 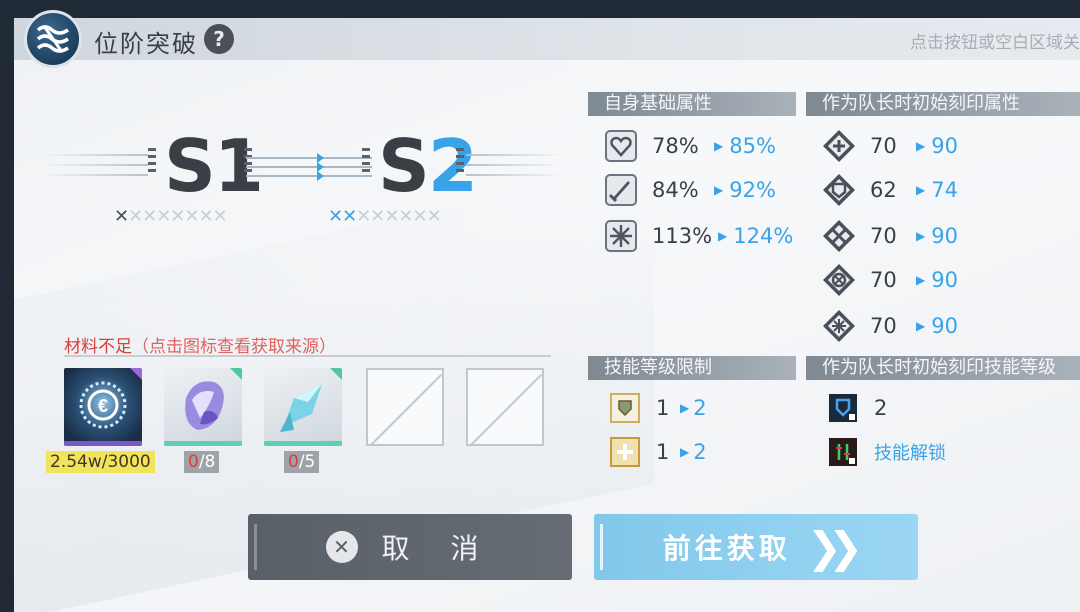 What do you see at coordinates (621, 146) in the screenshot?
I see `heart-icon` at bounding box center [621, 146].